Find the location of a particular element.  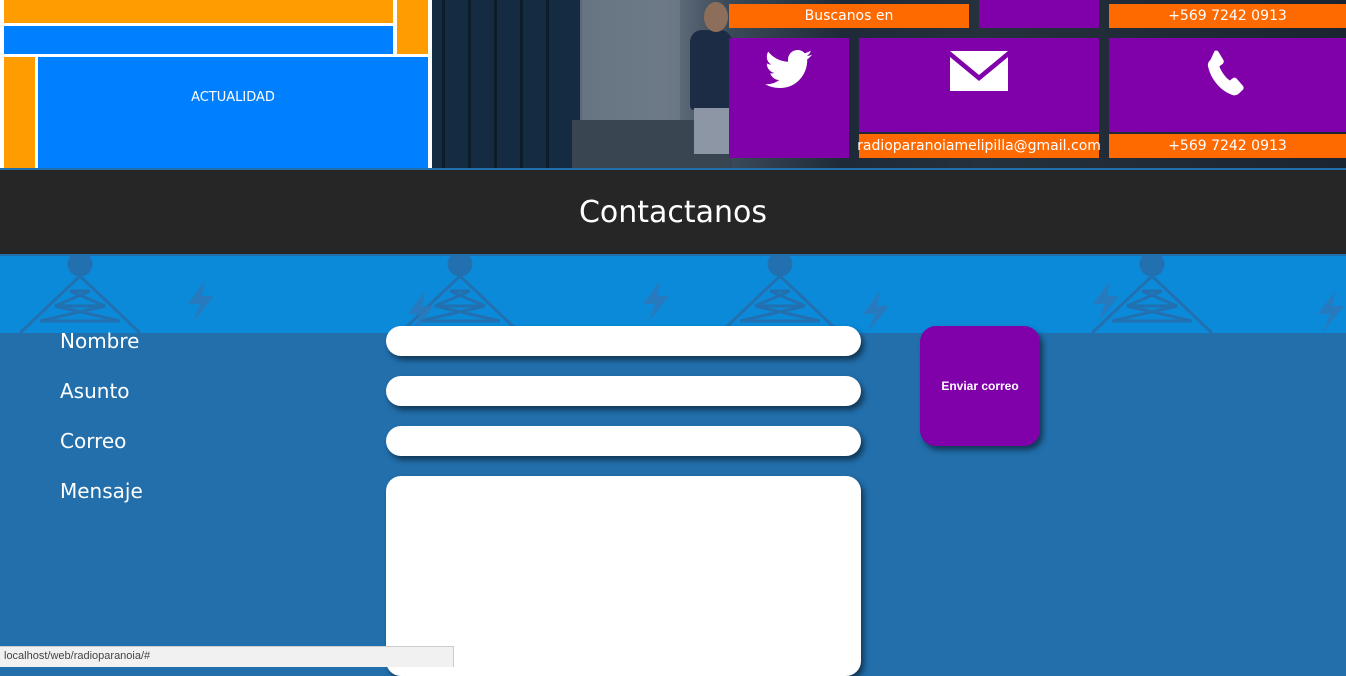

phone-bottom-bar: +569 7242 0913 is located at coordinates (1227, 146).